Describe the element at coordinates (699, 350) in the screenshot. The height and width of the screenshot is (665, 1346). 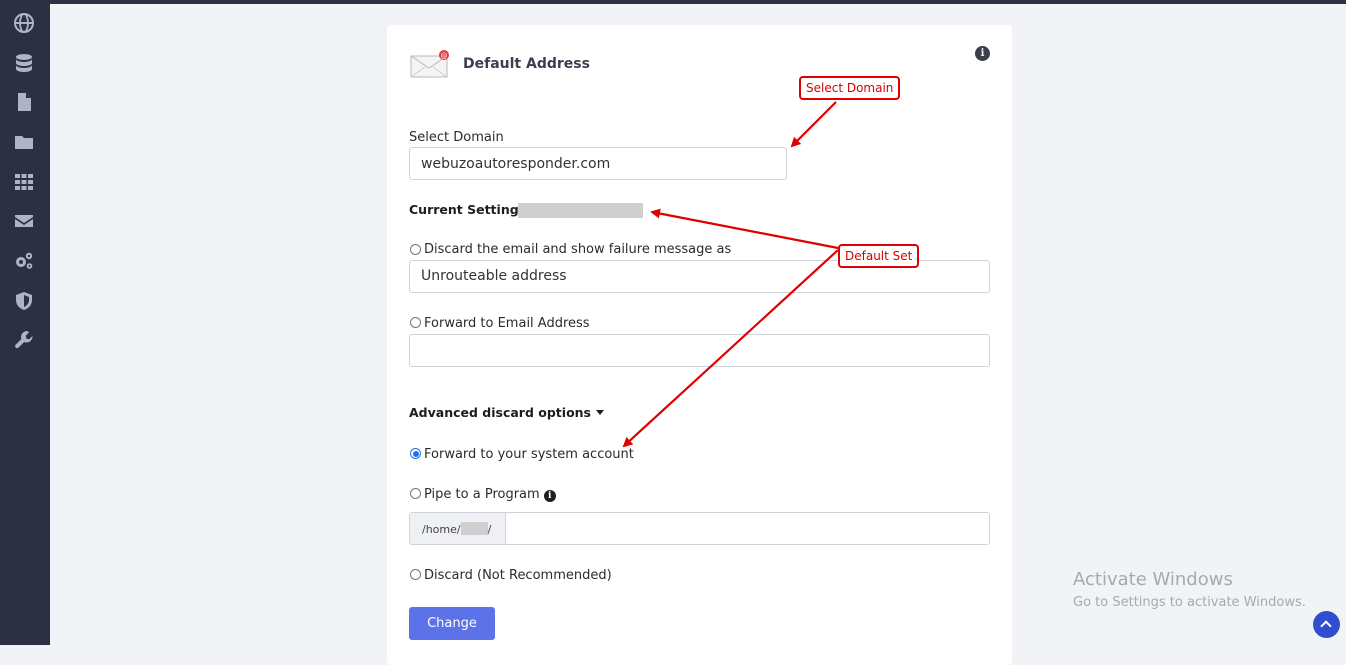
I see `forward-email-input` at that location.